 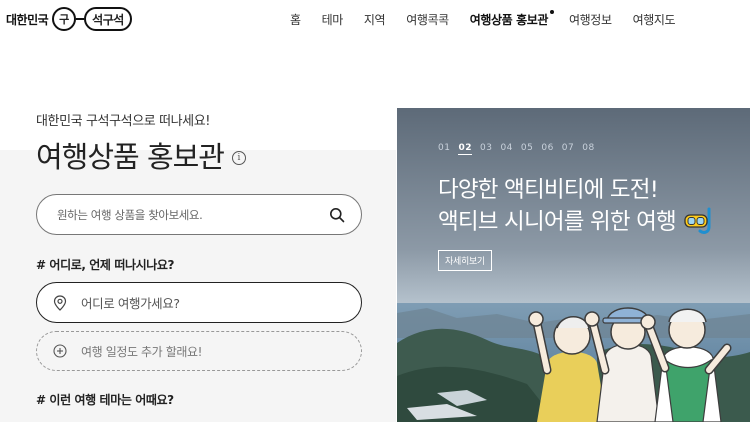 What do you see at coordinates (27, 19) in the screenshot?
I see `logo-text: 대한민국` at bounding box center [27, 19].